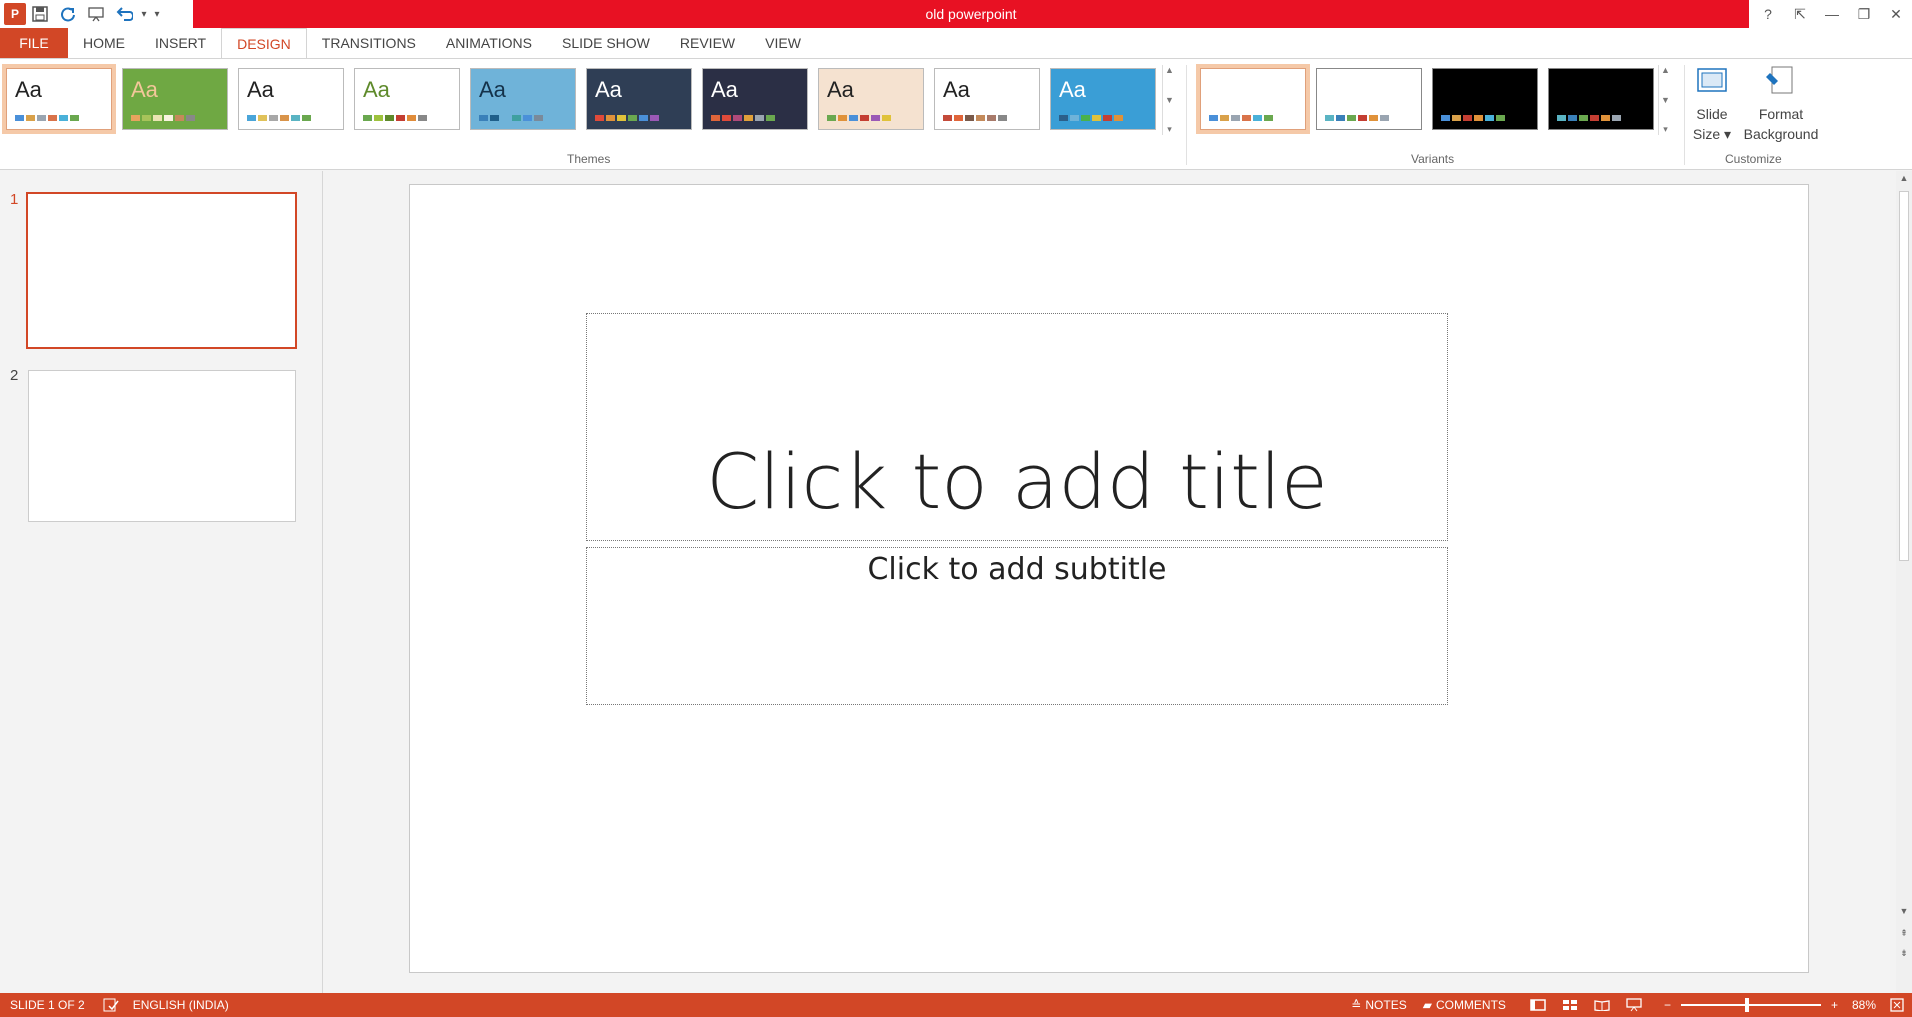 The width and height of the screenshot is (1912, 1017). I want to click on language-indicator: ENGLISH (INDIA), so click(181, 1005).